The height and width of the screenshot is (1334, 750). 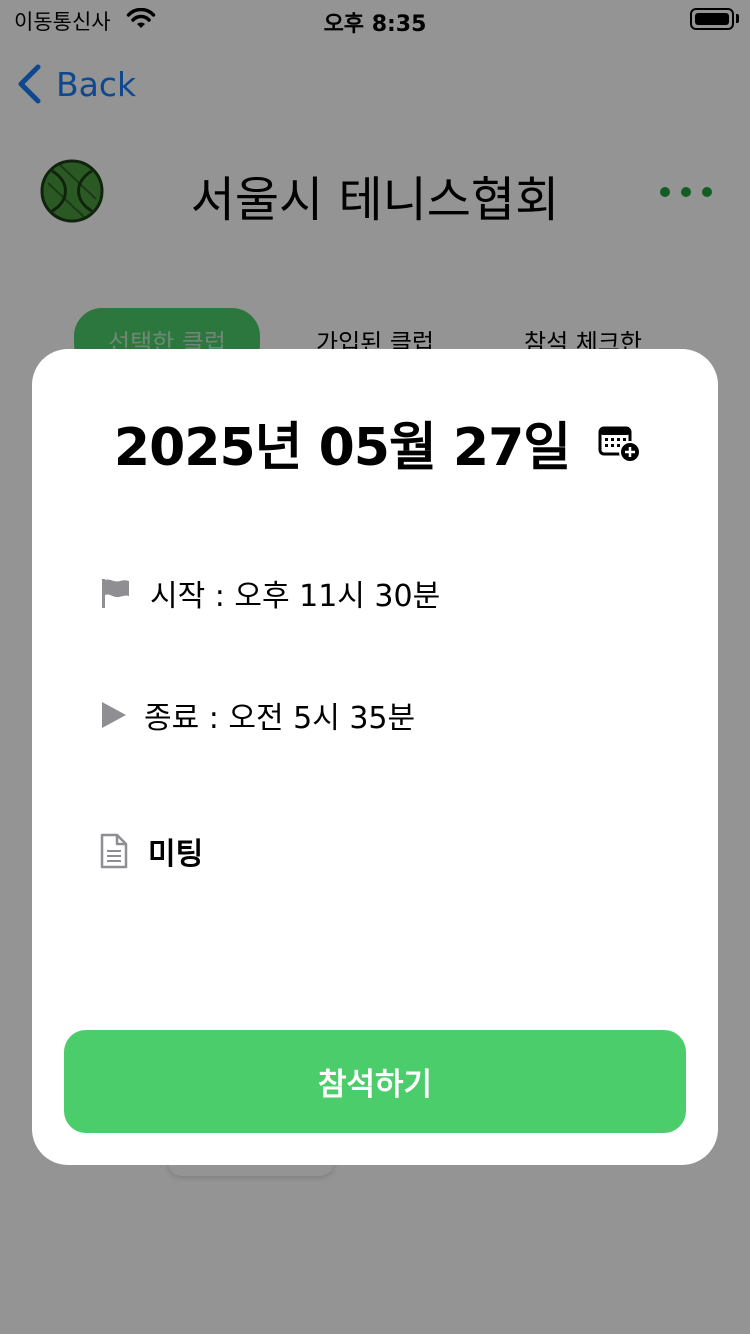 What do you see at coordinates (114, 851) in the screenshot?
I see `document-icon` at bounding box center [114, 851].